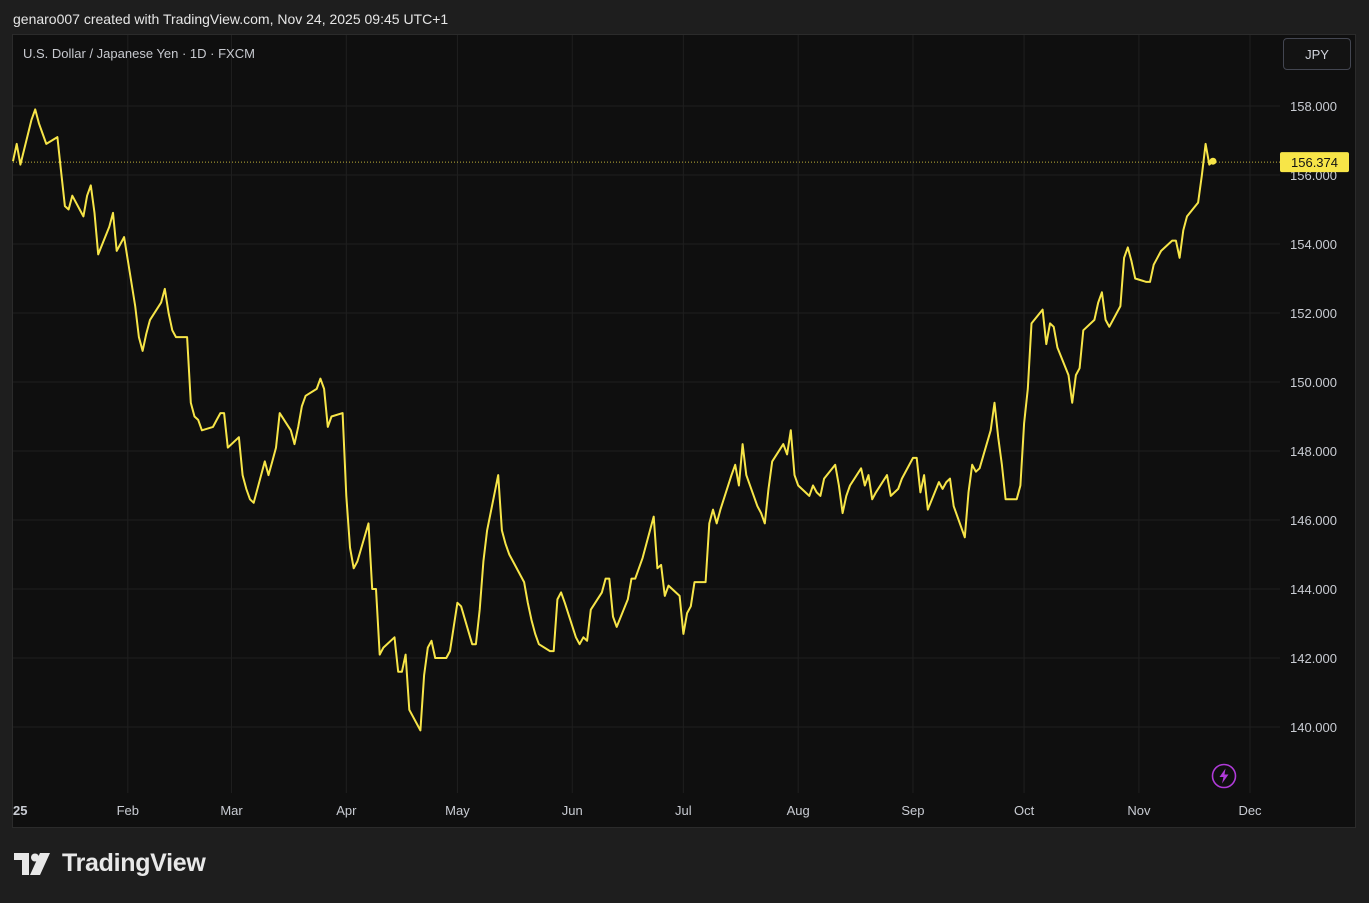 The width and height of the screenshot is (1369, 903). I want to click on tradingview-logo-text: TradingView, so click(134, 863).